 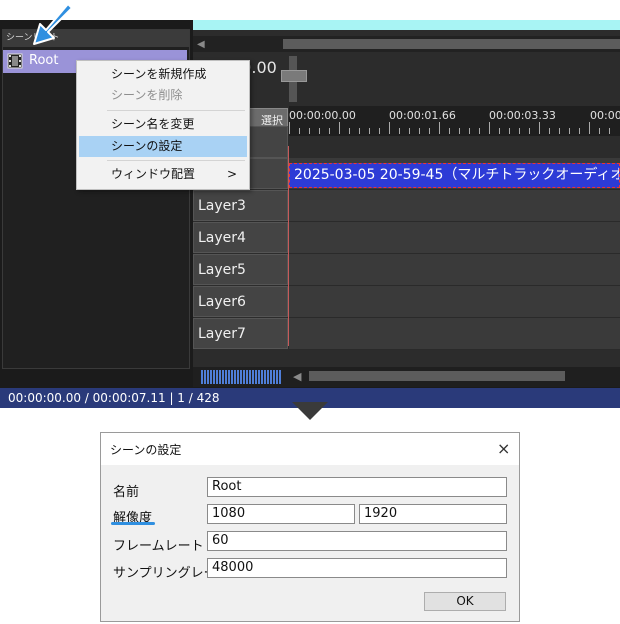 What do you see at coordinates (240, 269) in the screenshot?
I see `layer-name: Layer5` at bounding box center [240, 269].